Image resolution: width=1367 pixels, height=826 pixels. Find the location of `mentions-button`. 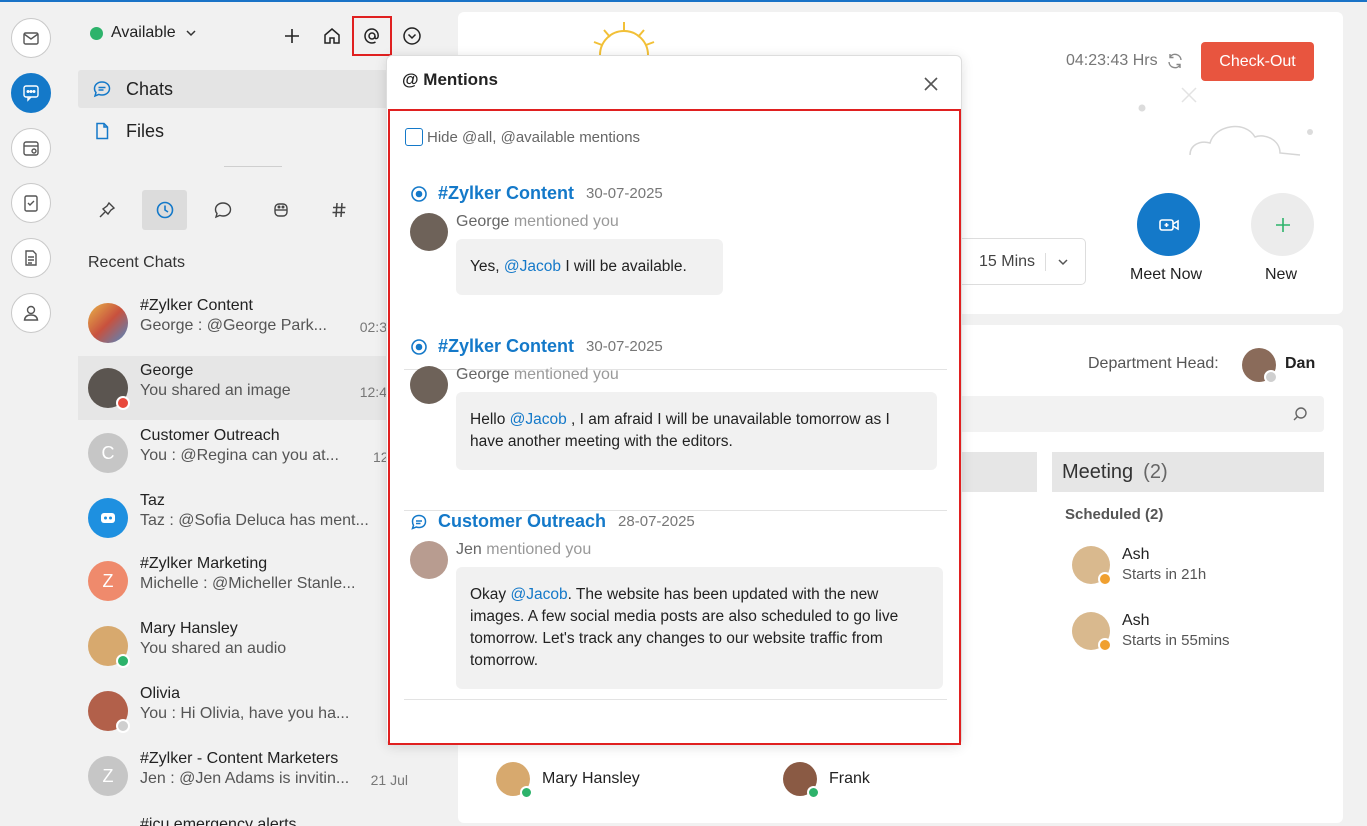

mentions-button is located at coordinates (372, 36).